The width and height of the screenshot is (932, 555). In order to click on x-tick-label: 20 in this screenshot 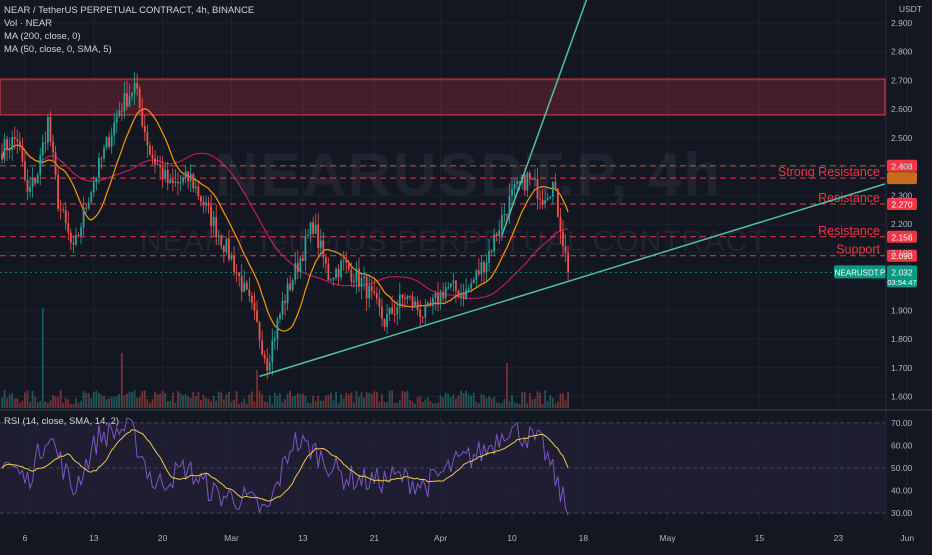, I will do `click(163, 538)`.